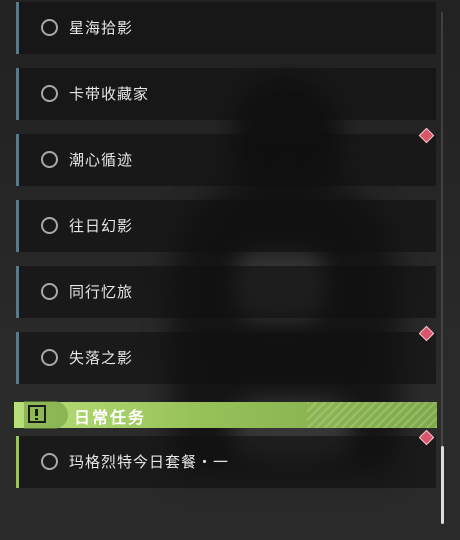 Image resolution: width=460 pixels, height=540 pixels. Describe the element at coordinates (225, 415) in the screenshot. I see `daily-section-header: 日常任务` at that location.